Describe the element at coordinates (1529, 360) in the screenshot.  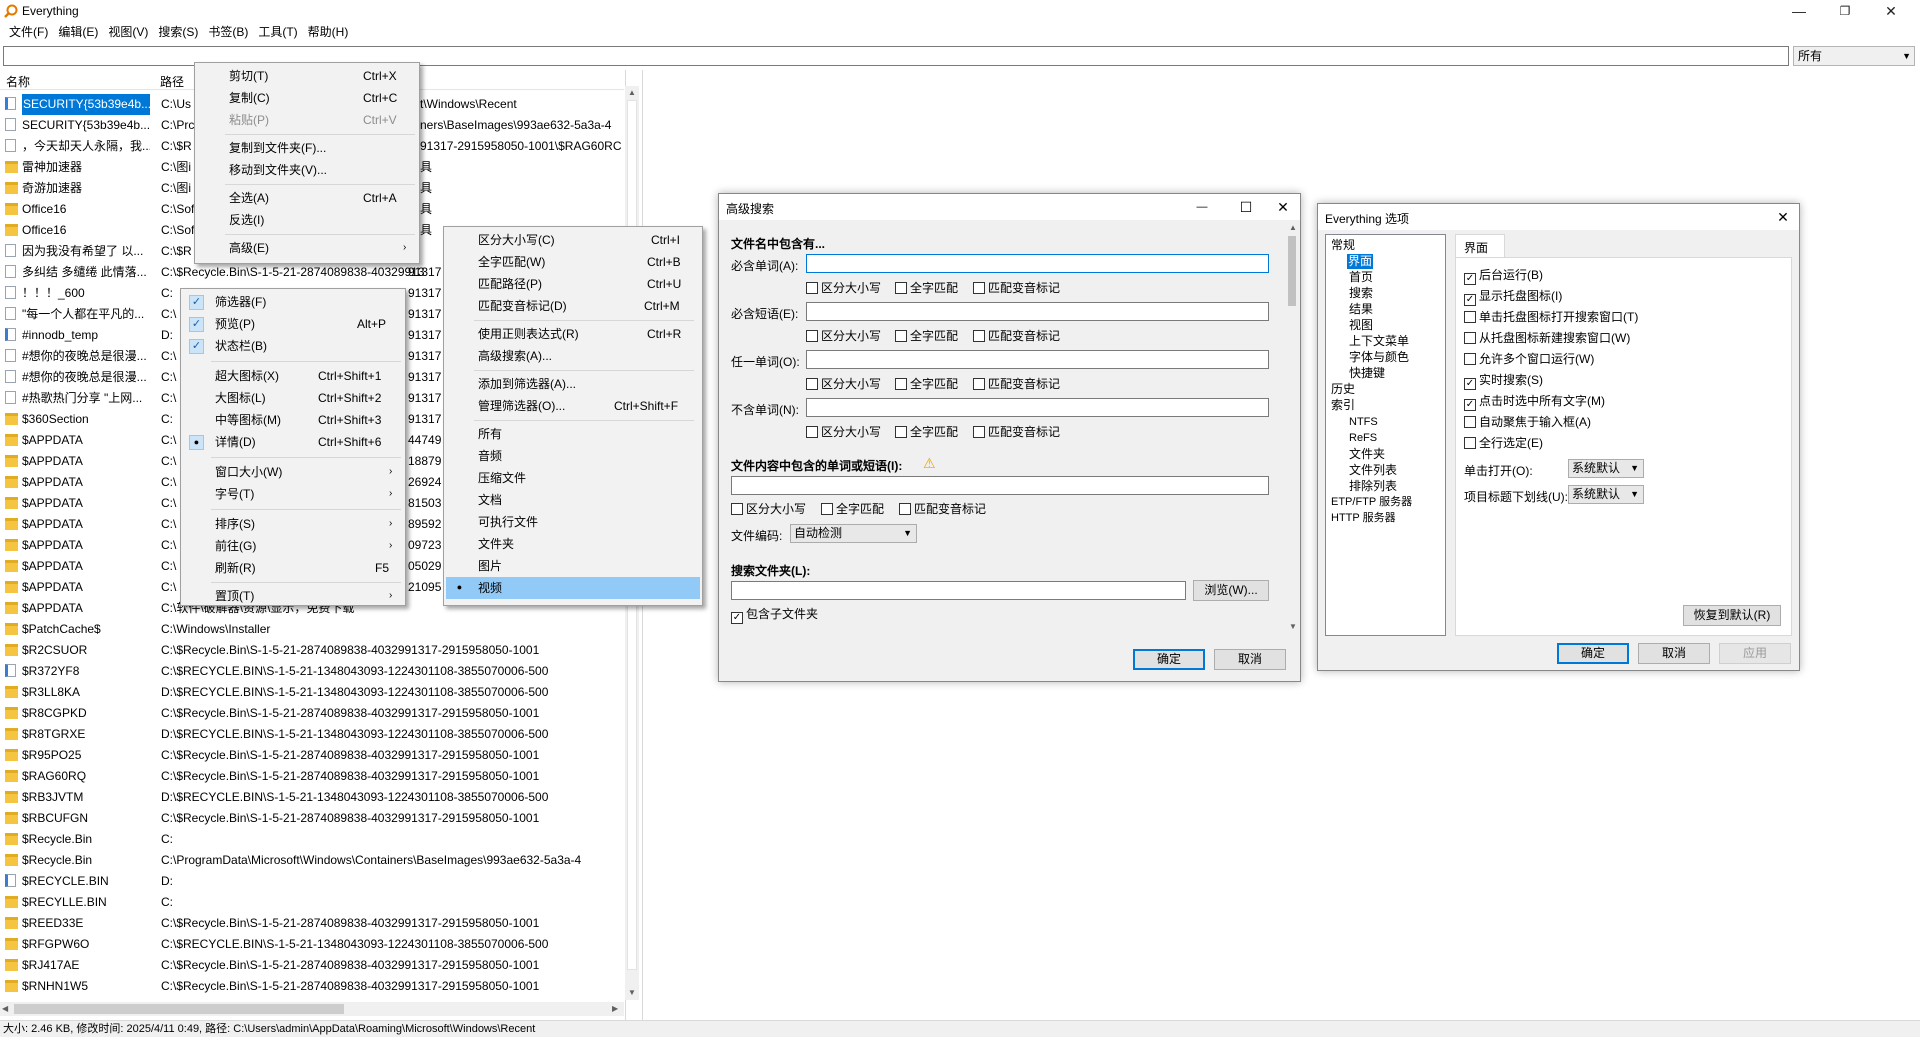
I see `allow-multiple-windows-checkbox: 允许多个窗口运行(W)` at that location.